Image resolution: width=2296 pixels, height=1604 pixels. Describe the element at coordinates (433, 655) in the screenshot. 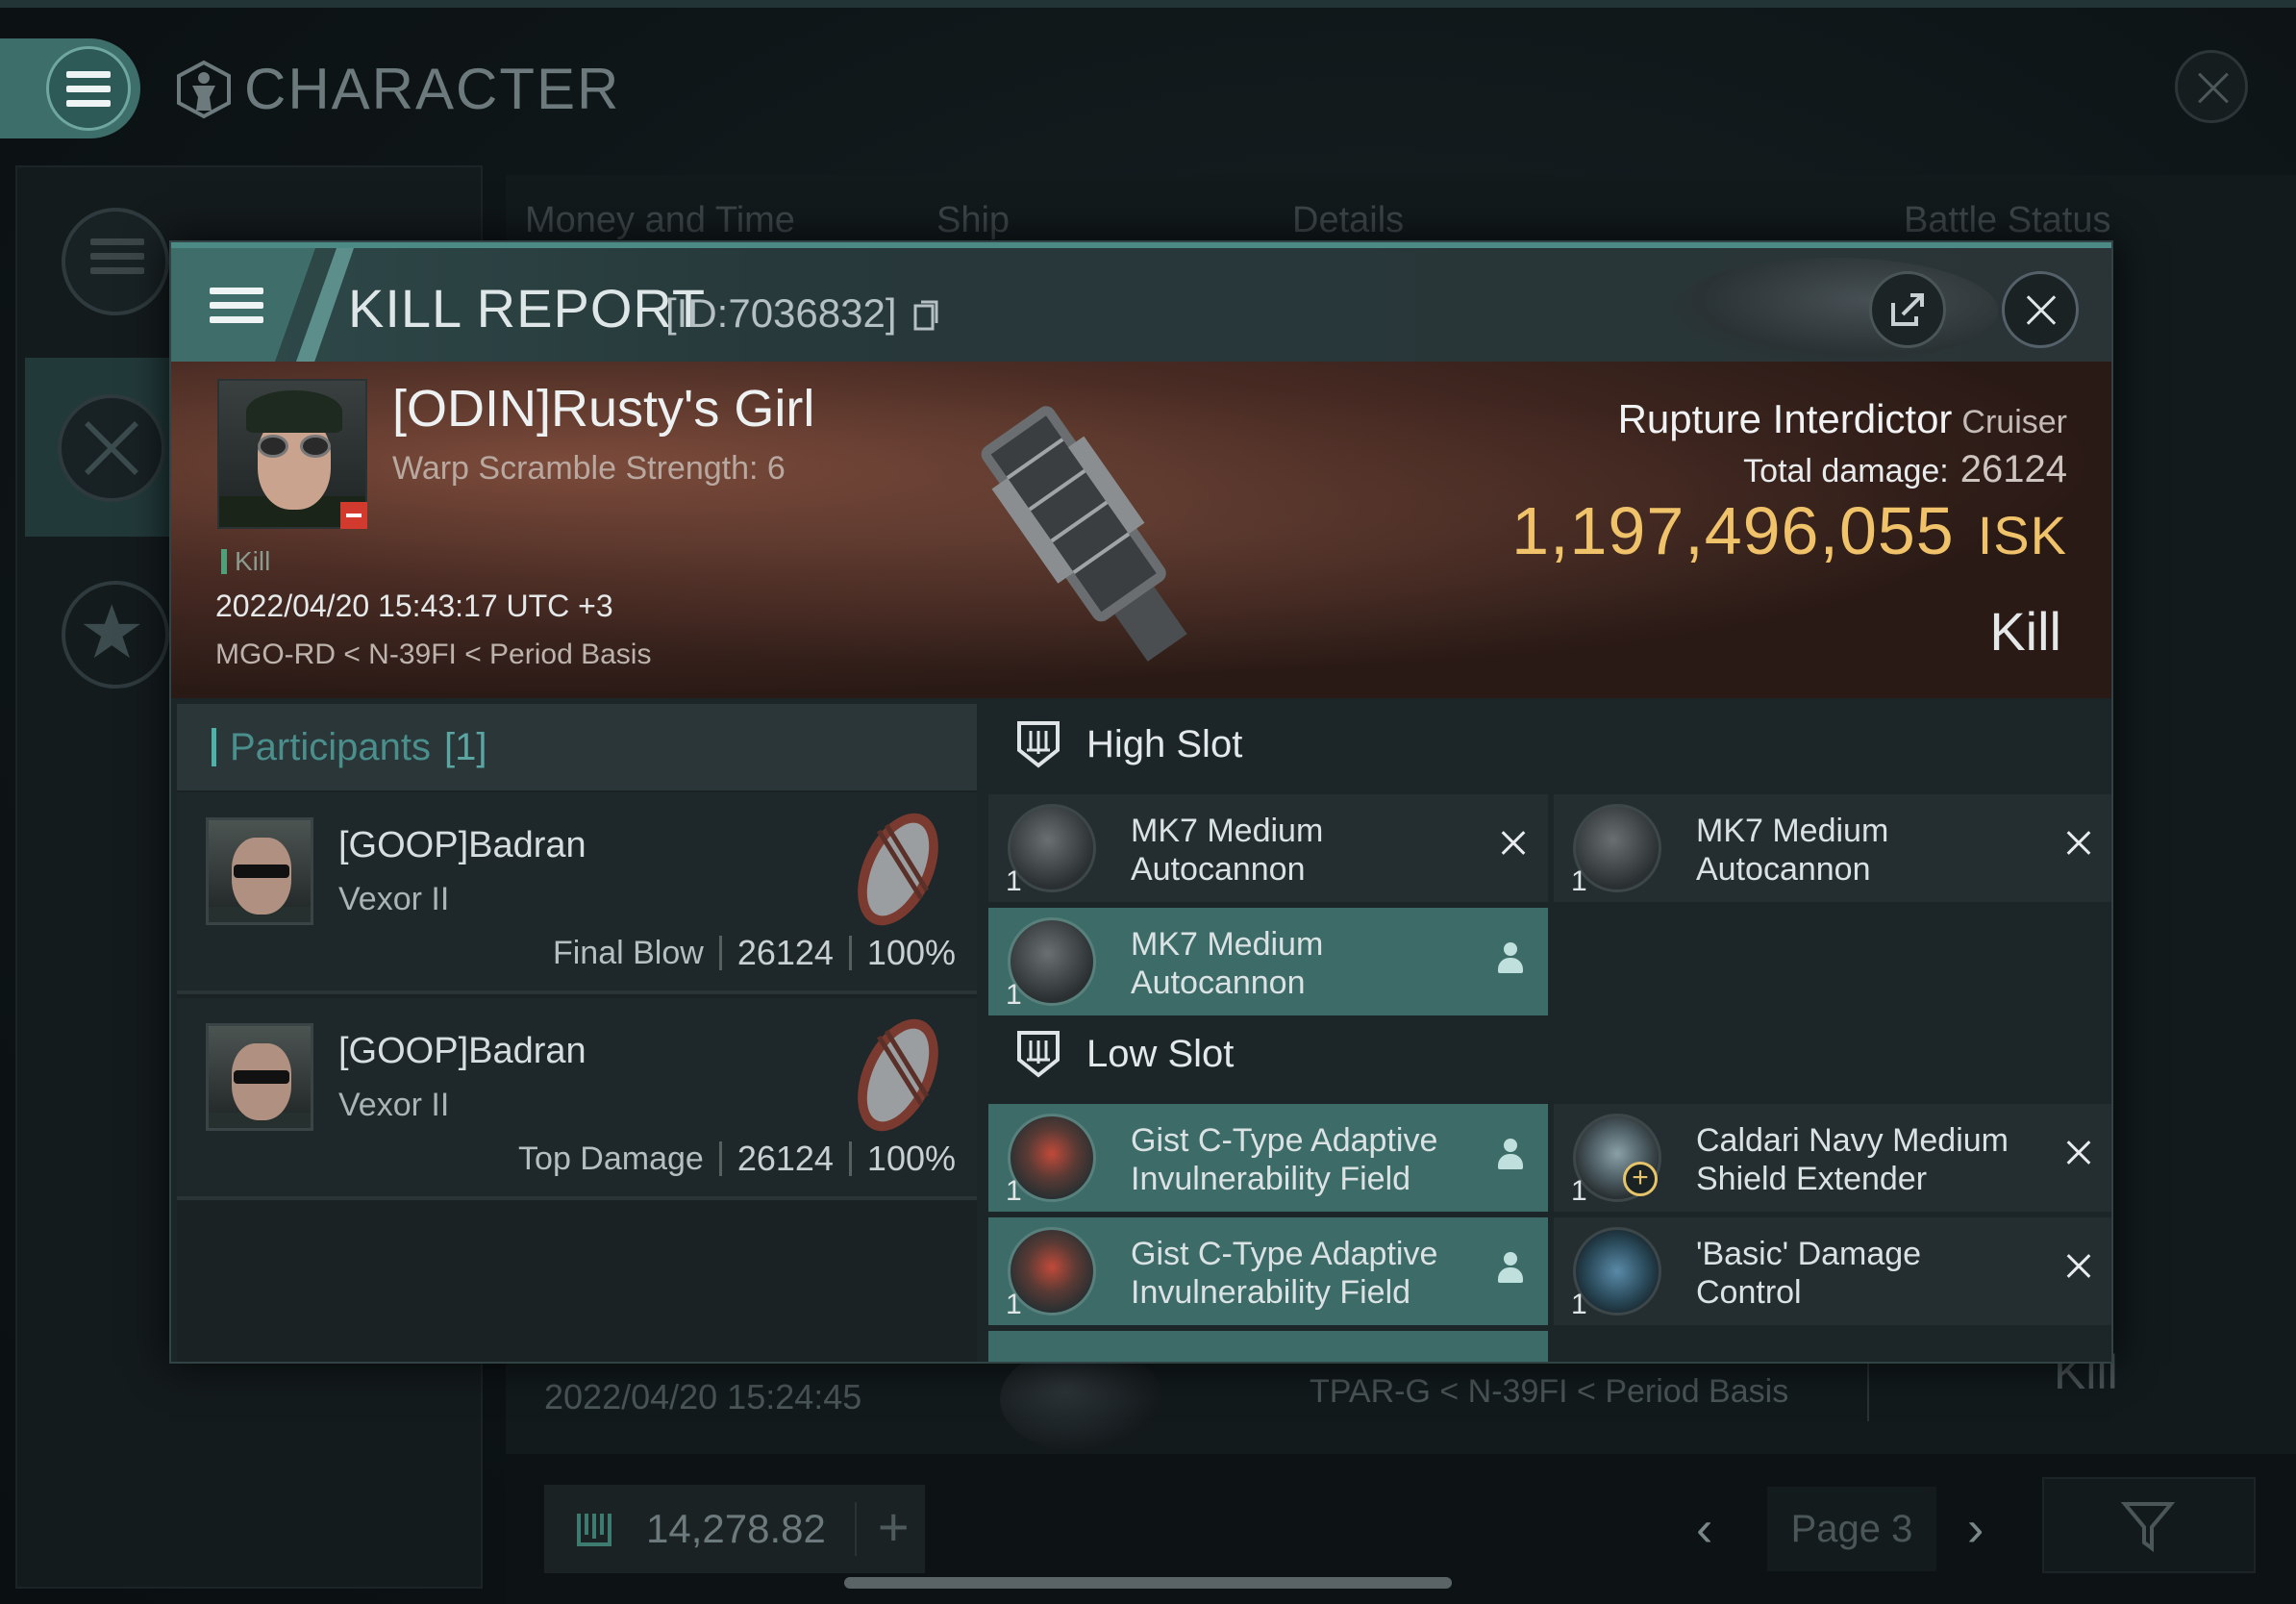

I see `kill-location: MGO-RD < N-39FI < Period Basis` at that location.